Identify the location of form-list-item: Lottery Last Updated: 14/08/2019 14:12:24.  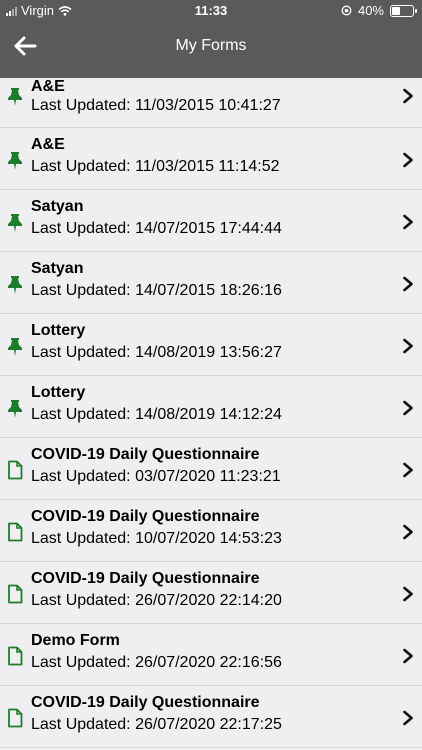
(211, 407).